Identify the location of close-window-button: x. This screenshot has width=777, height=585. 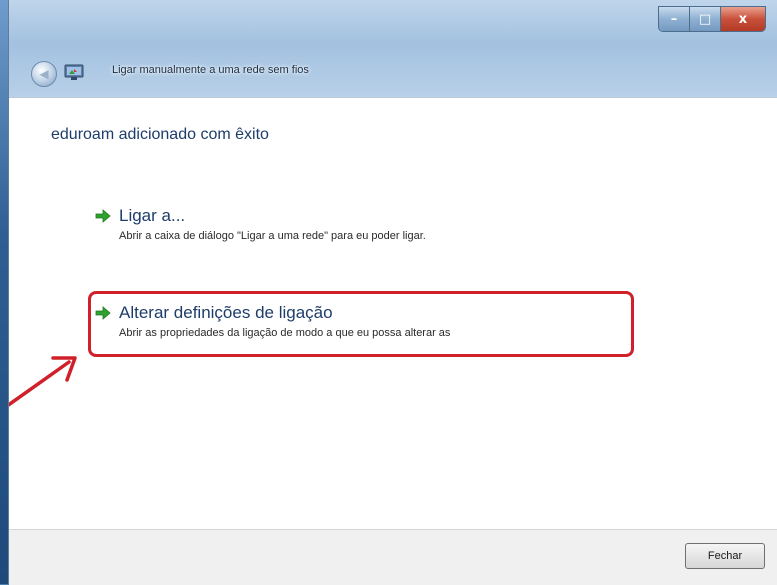
(743, 19).